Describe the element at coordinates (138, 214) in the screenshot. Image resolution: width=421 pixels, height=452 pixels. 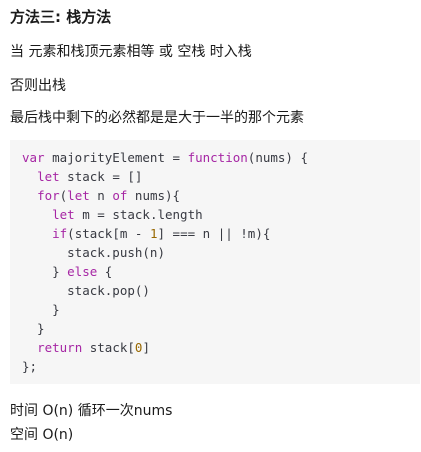
I see `code-text: m = stack.length` at that location.